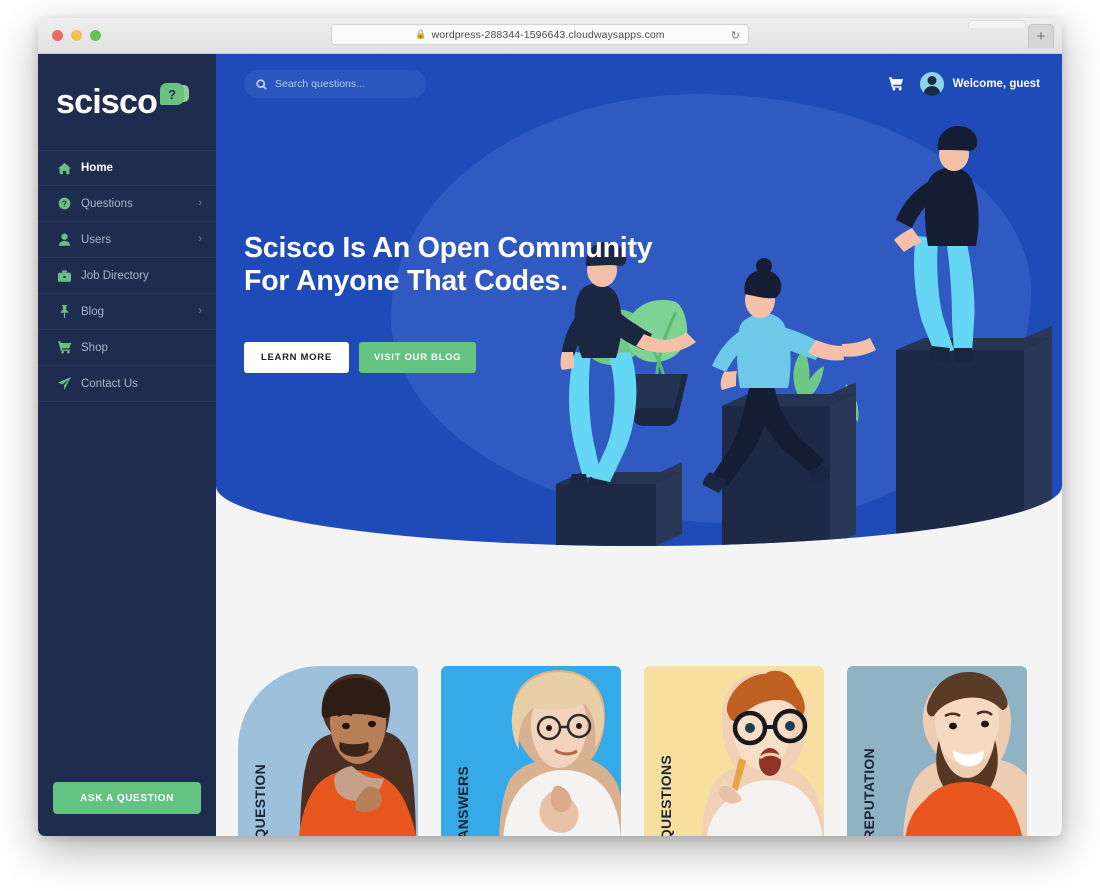  What do you see at coordinates (448, 248) in the screenshot?
I see `hero-title-line-1: Scisco Is An Open Community` at bounding box center [448, 248].